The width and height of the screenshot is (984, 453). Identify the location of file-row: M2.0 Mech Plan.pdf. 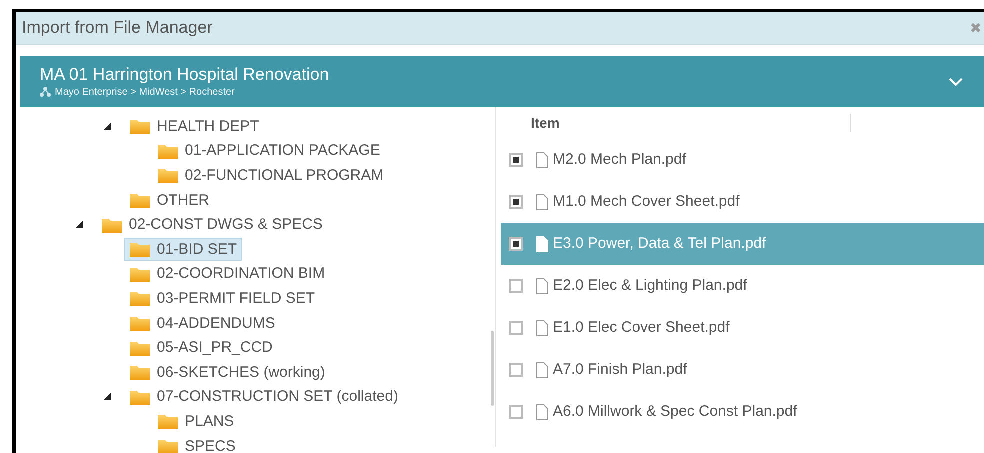
(742, 160).